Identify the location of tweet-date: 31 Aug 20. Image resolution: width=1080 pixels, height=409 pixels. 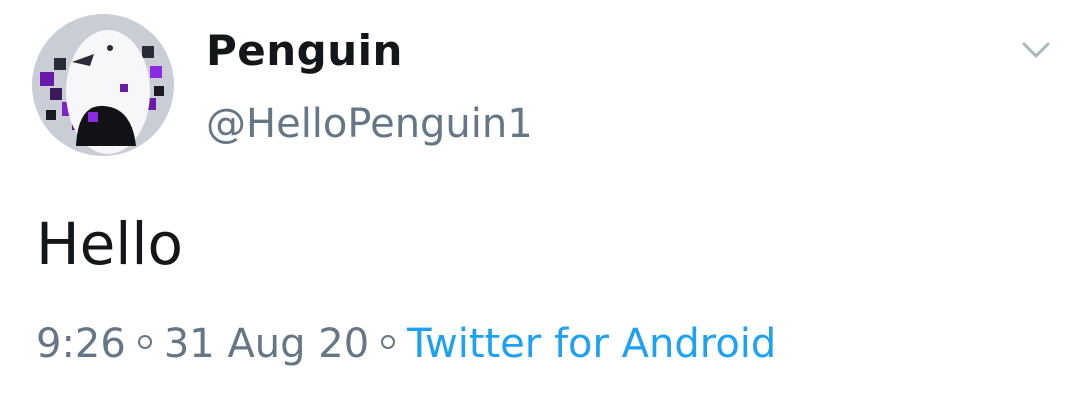
(266, 344).